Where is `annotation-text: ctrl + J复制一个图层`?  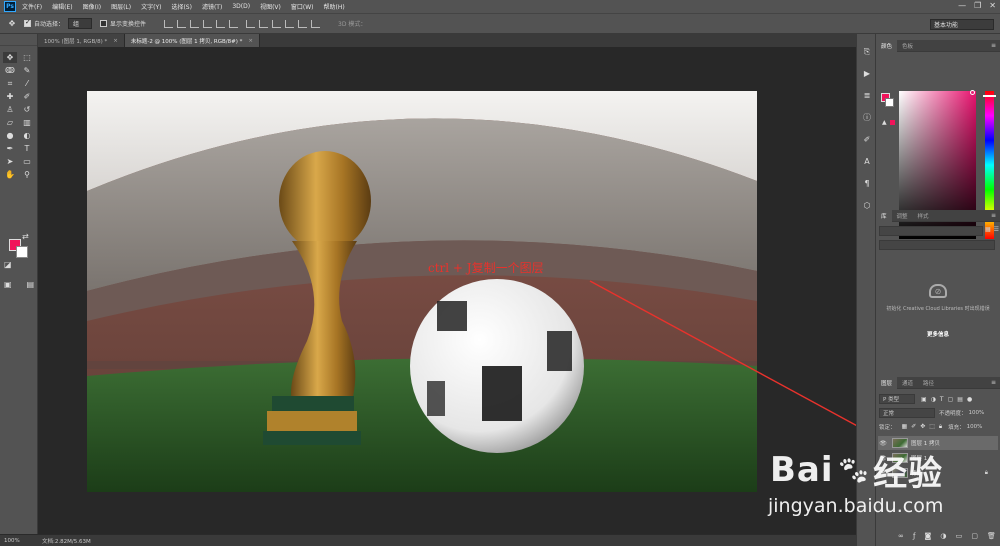 annotation-text: ctrl + J复制一个图层 is located at coordinates (486, 268).